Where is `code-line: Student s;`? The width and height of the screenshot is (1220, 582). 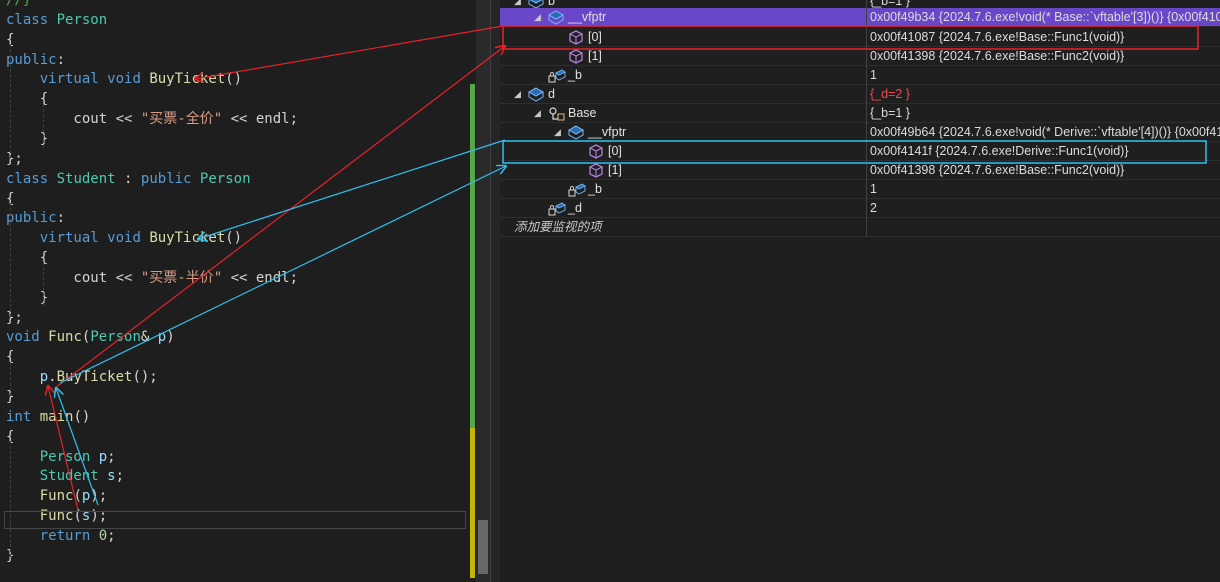 code-line: Student s; is located at coordinates (65, 476).